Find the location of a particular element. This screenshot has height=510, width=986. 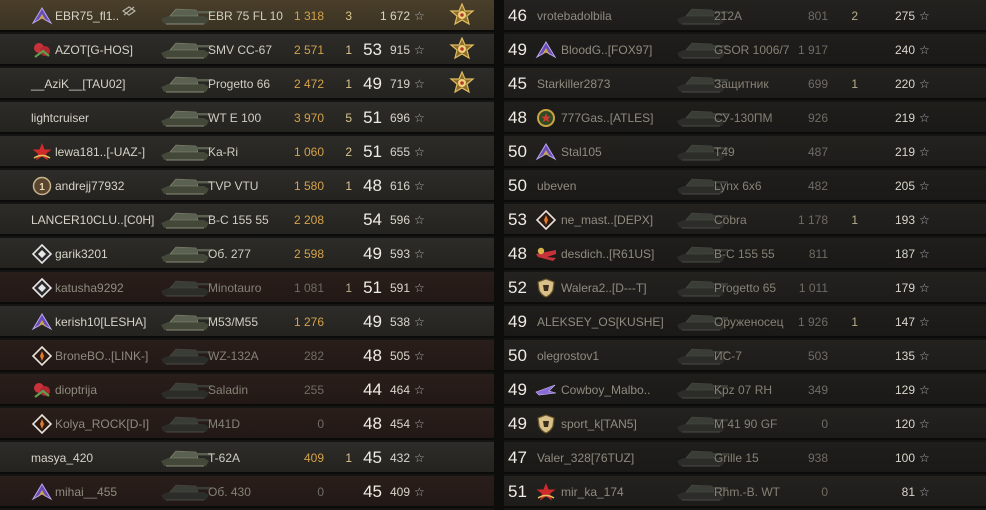

damage-value: 1 926 is located at coordinates (812, 322).